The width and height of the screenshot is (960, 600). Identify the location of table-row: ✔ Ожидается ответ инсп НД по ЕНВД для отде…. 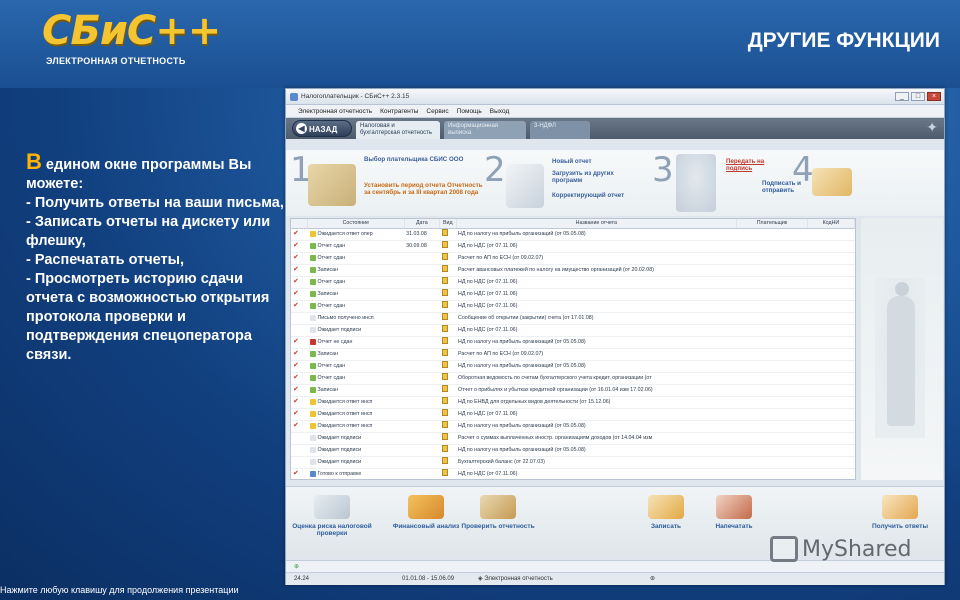
(573, 402).